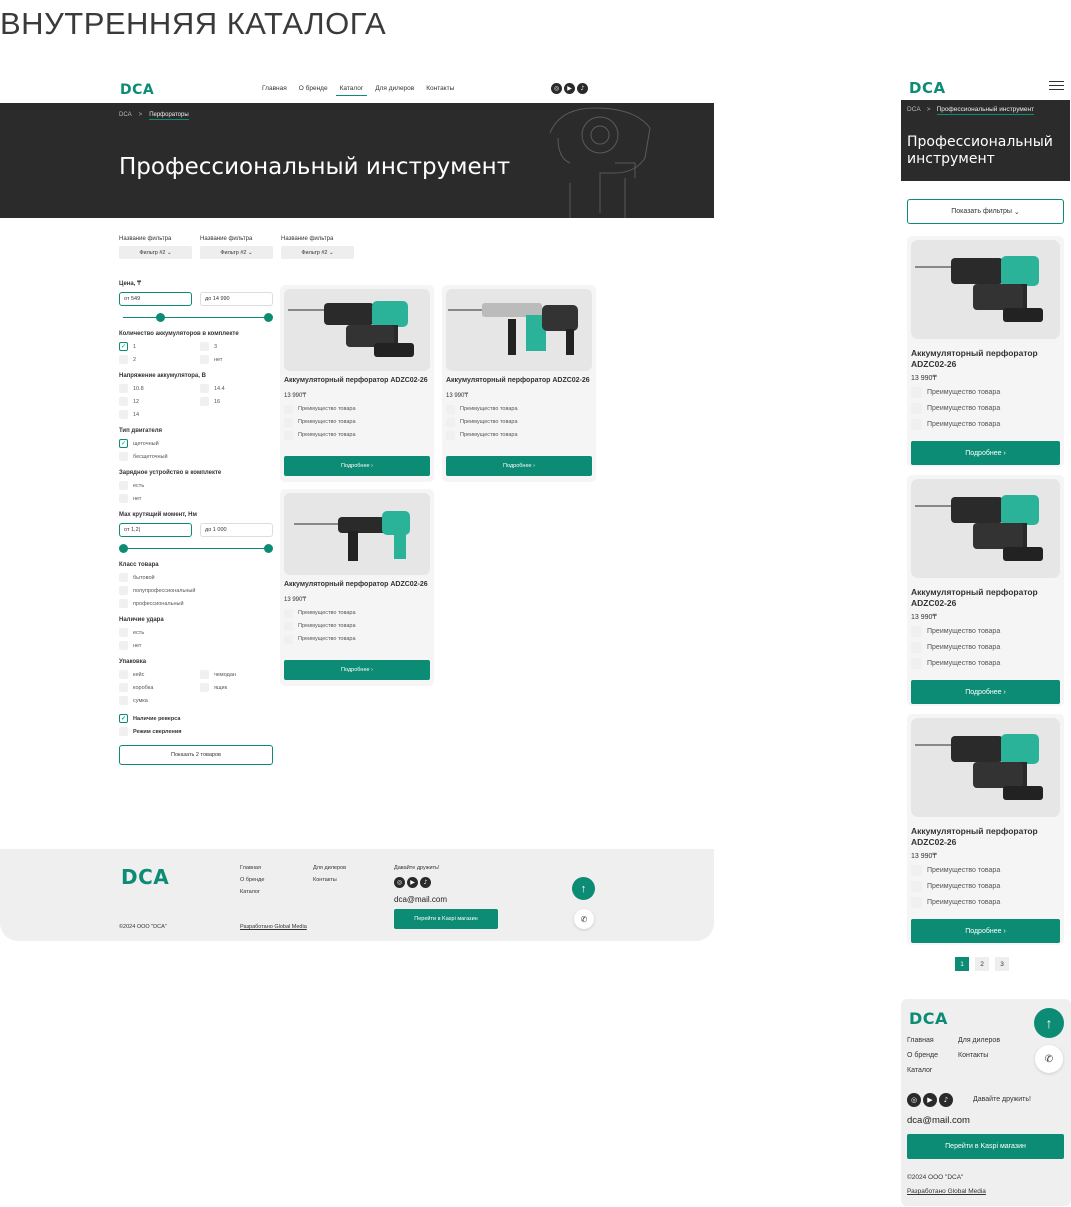 This screenshot has height=1207, width=1071. I want to click on nav-catalog: Каталог, so click(351, 90).